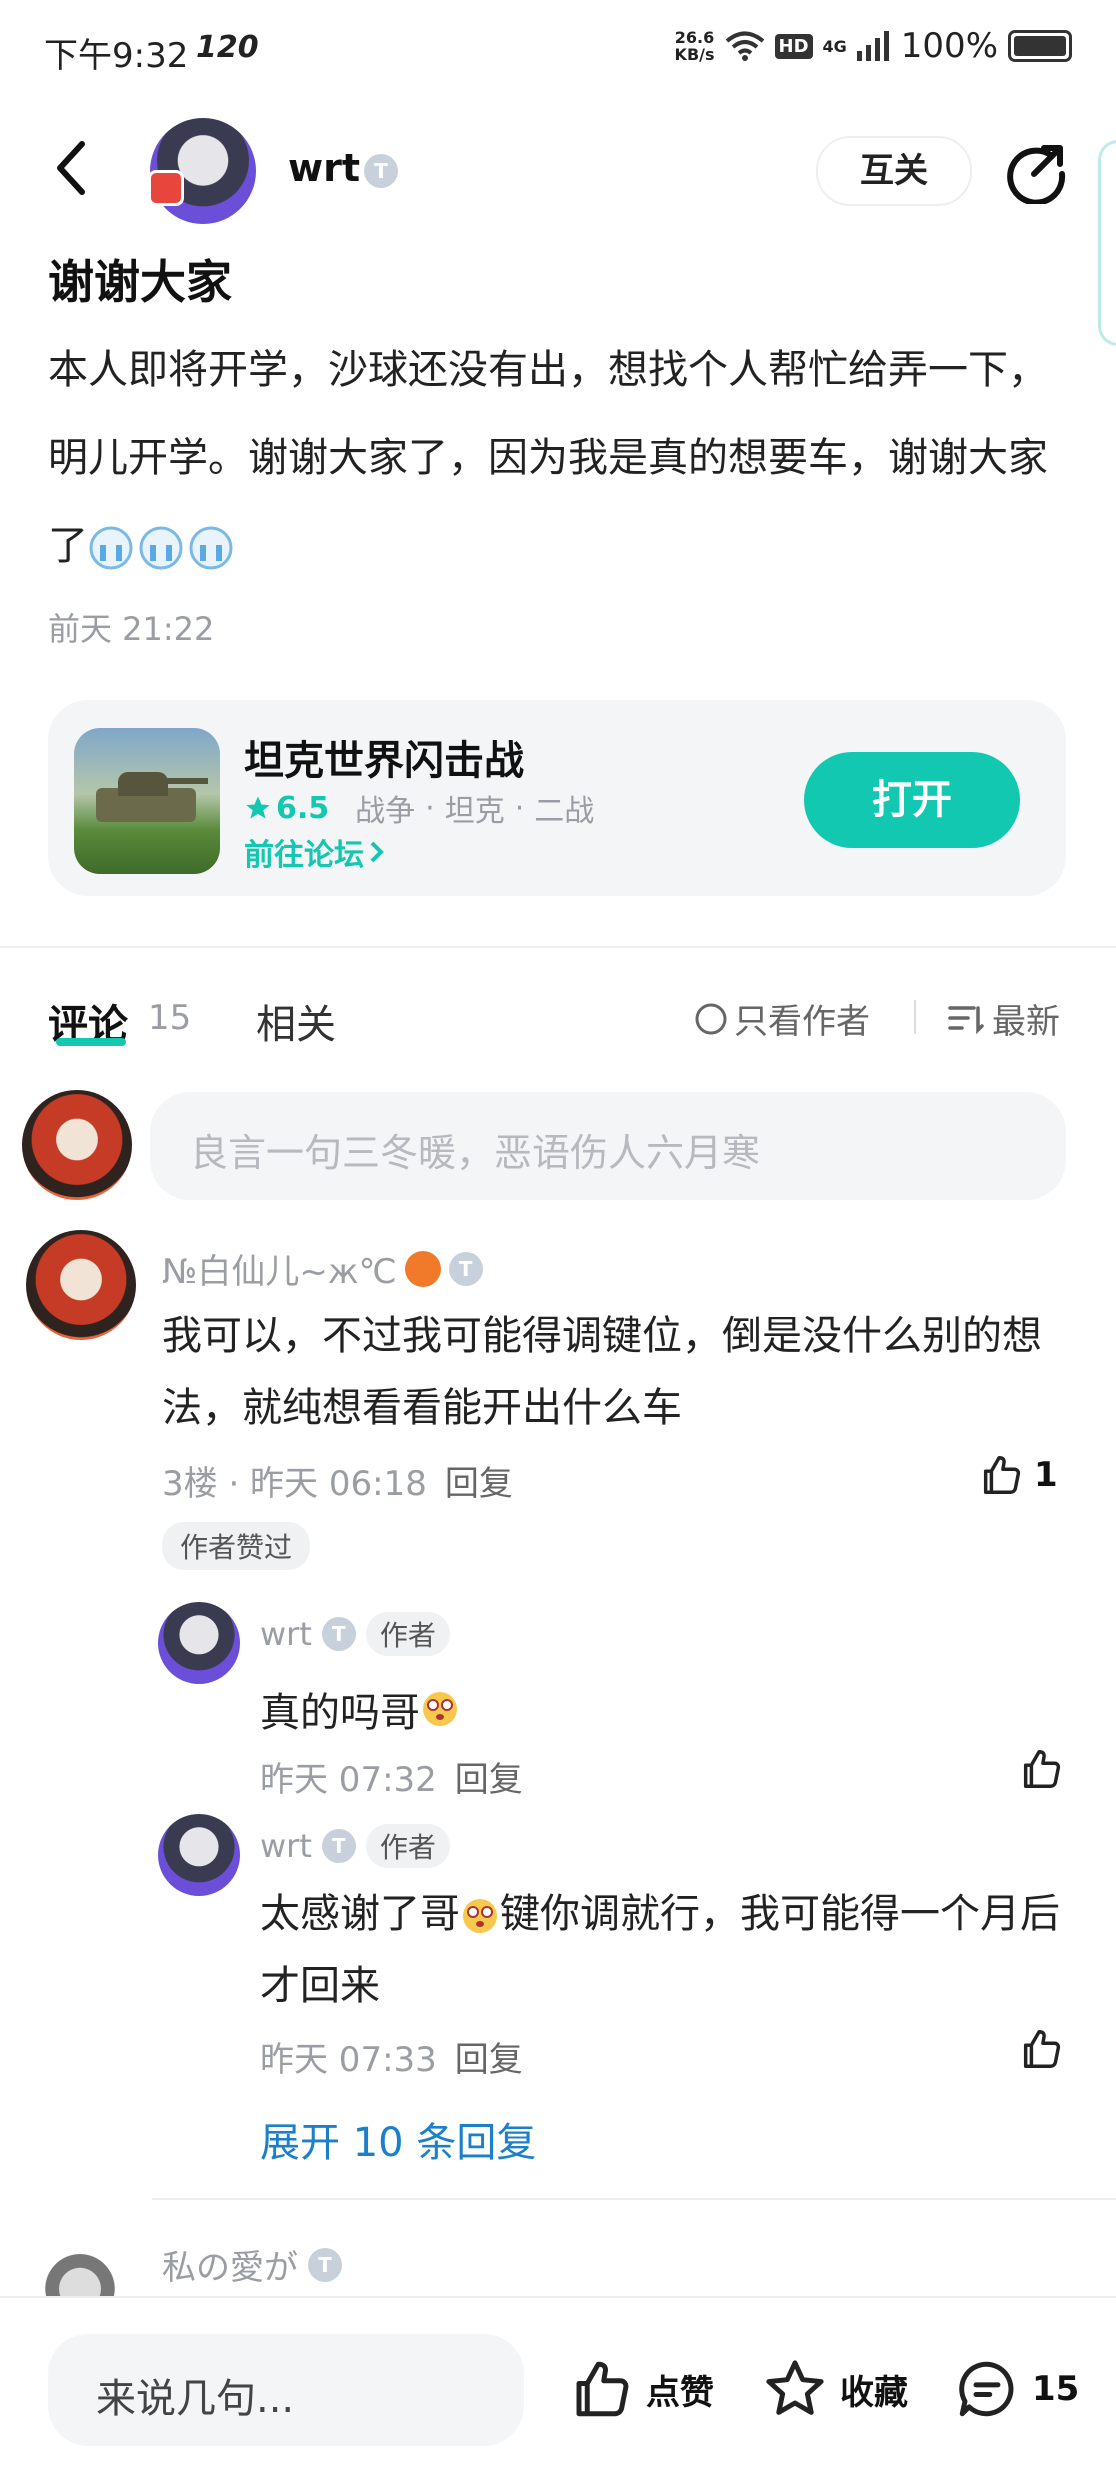  Describe the element at coordinates (558, 50) in the screenshot. I see `status-bar: 下午9:32 120 26.6 KB/s HD 4G 100%` at that location.